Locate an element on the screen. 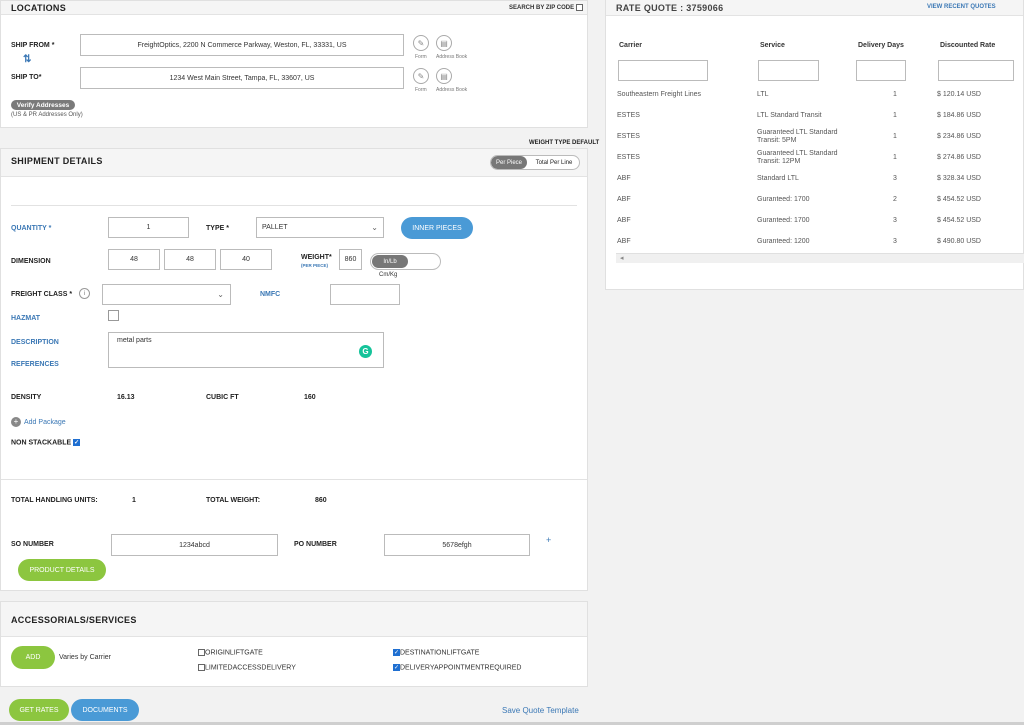  row-3-days: 1 is located at coordinates (895, 157).